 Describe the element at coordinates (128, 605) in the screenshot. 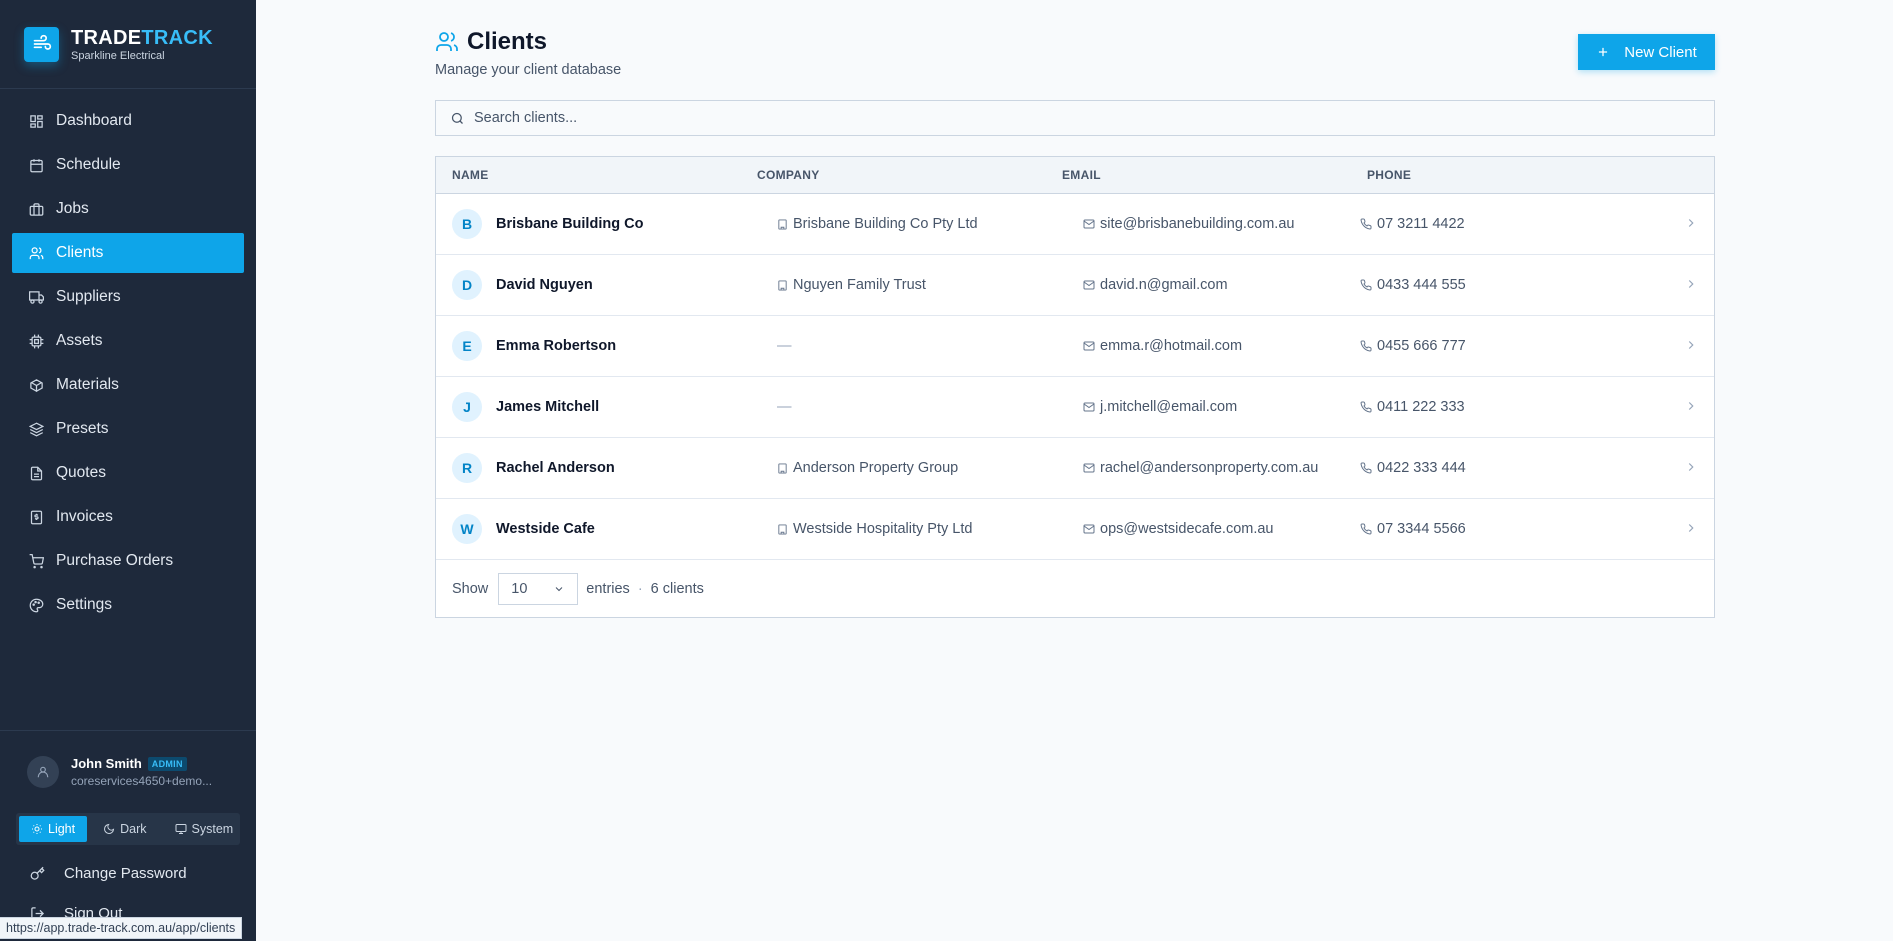

I see `sidebar-item-settings: Settings` at that location.